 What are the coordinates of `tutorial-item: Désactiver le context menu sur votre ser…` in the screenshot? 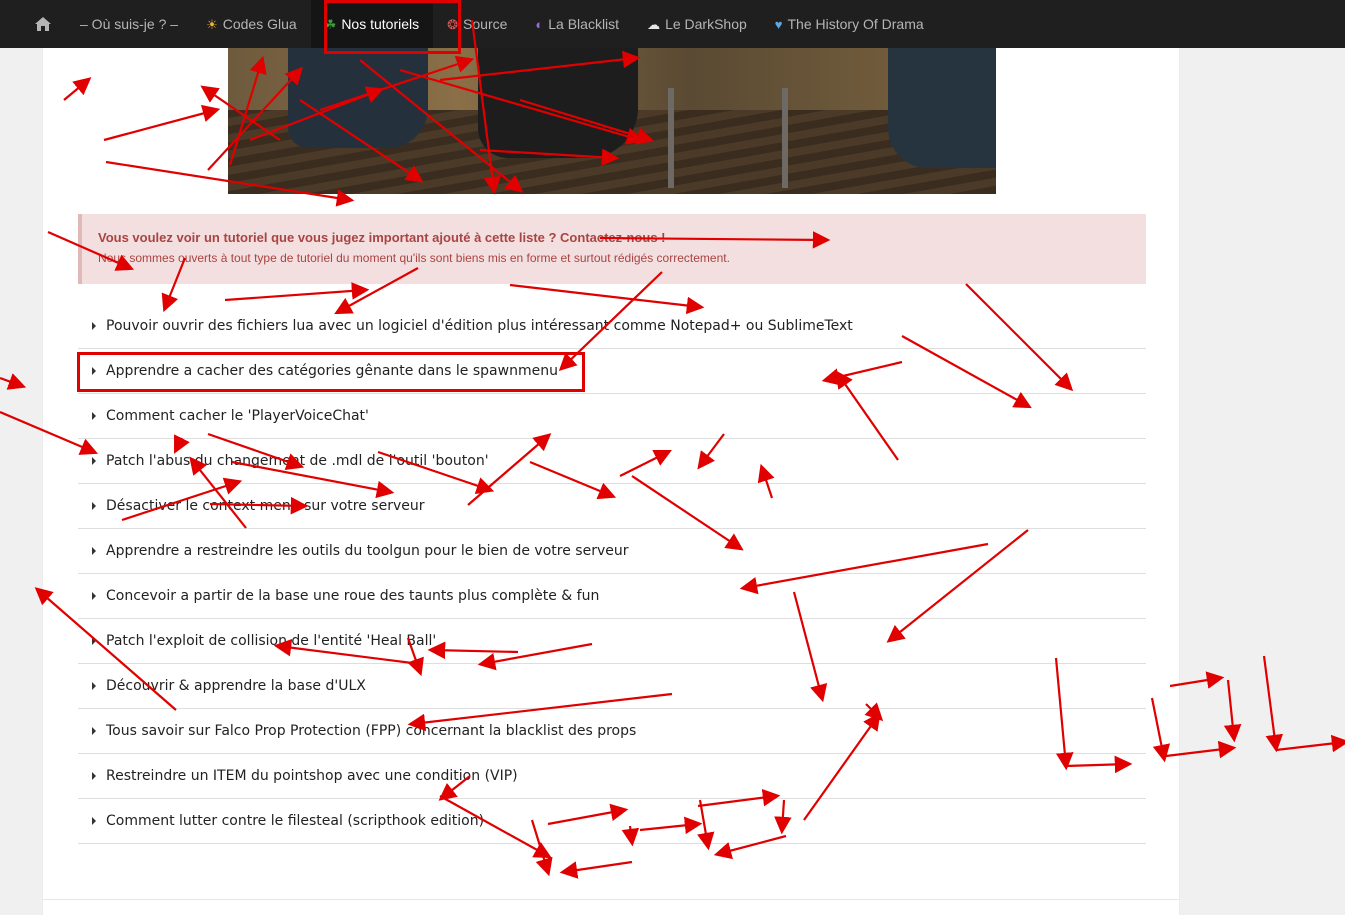 It's located at (612, 506).